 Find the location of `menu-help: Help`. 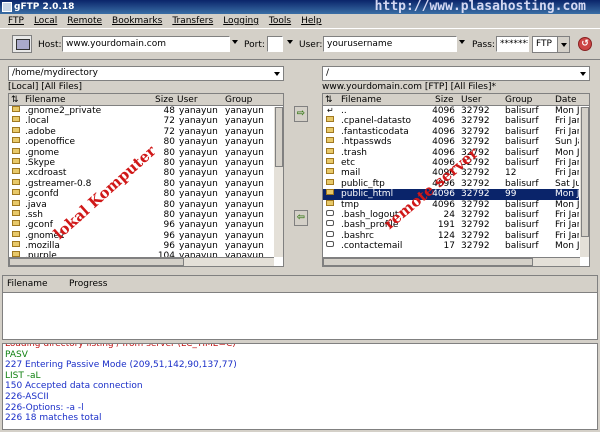

menu-help: Help is located at coordinates (311, 21).